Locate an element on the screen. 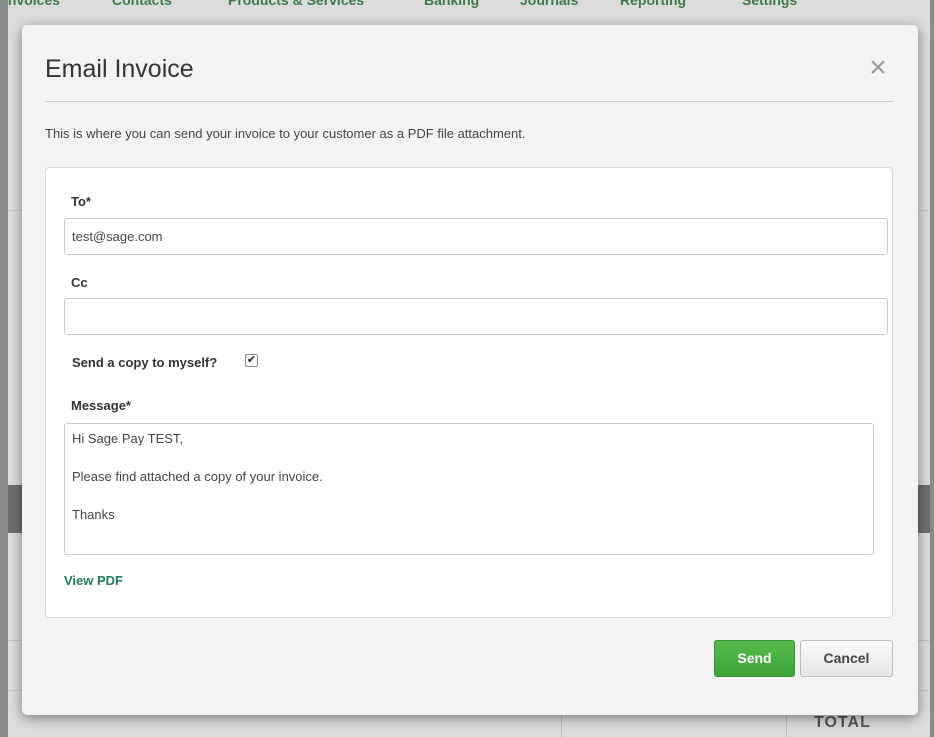 The image size is (934, 737). message-label: Message* is located at coordinates (101, 405).